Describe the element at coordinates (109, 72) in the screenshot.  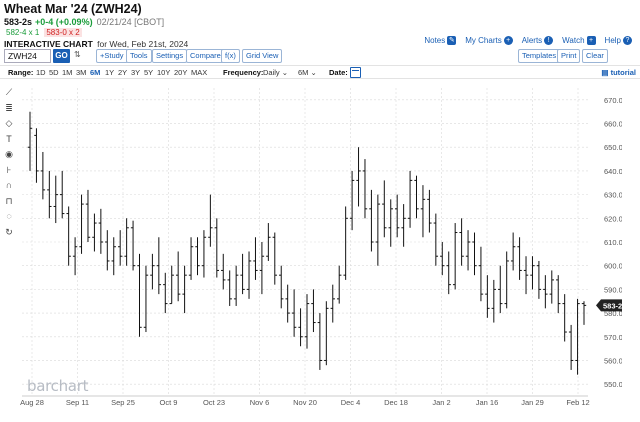
I see `range-1y: 1Y` at that location.